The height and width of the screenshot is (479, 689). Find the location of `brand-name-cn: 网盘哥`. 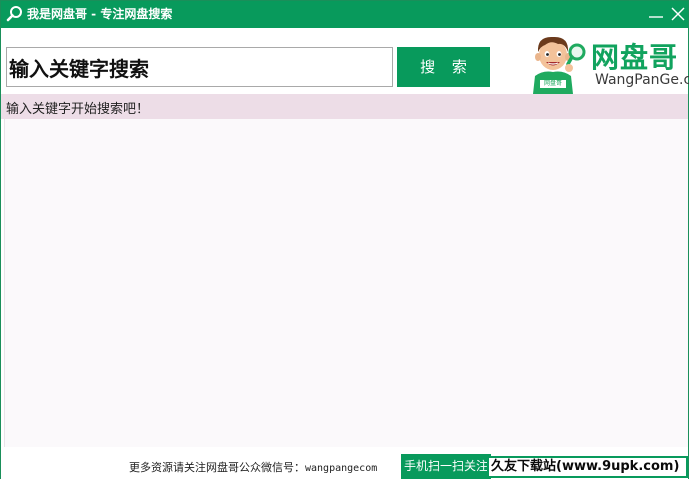

brand-name-cn: 网盘哥 is located at coordinates (635, 57).